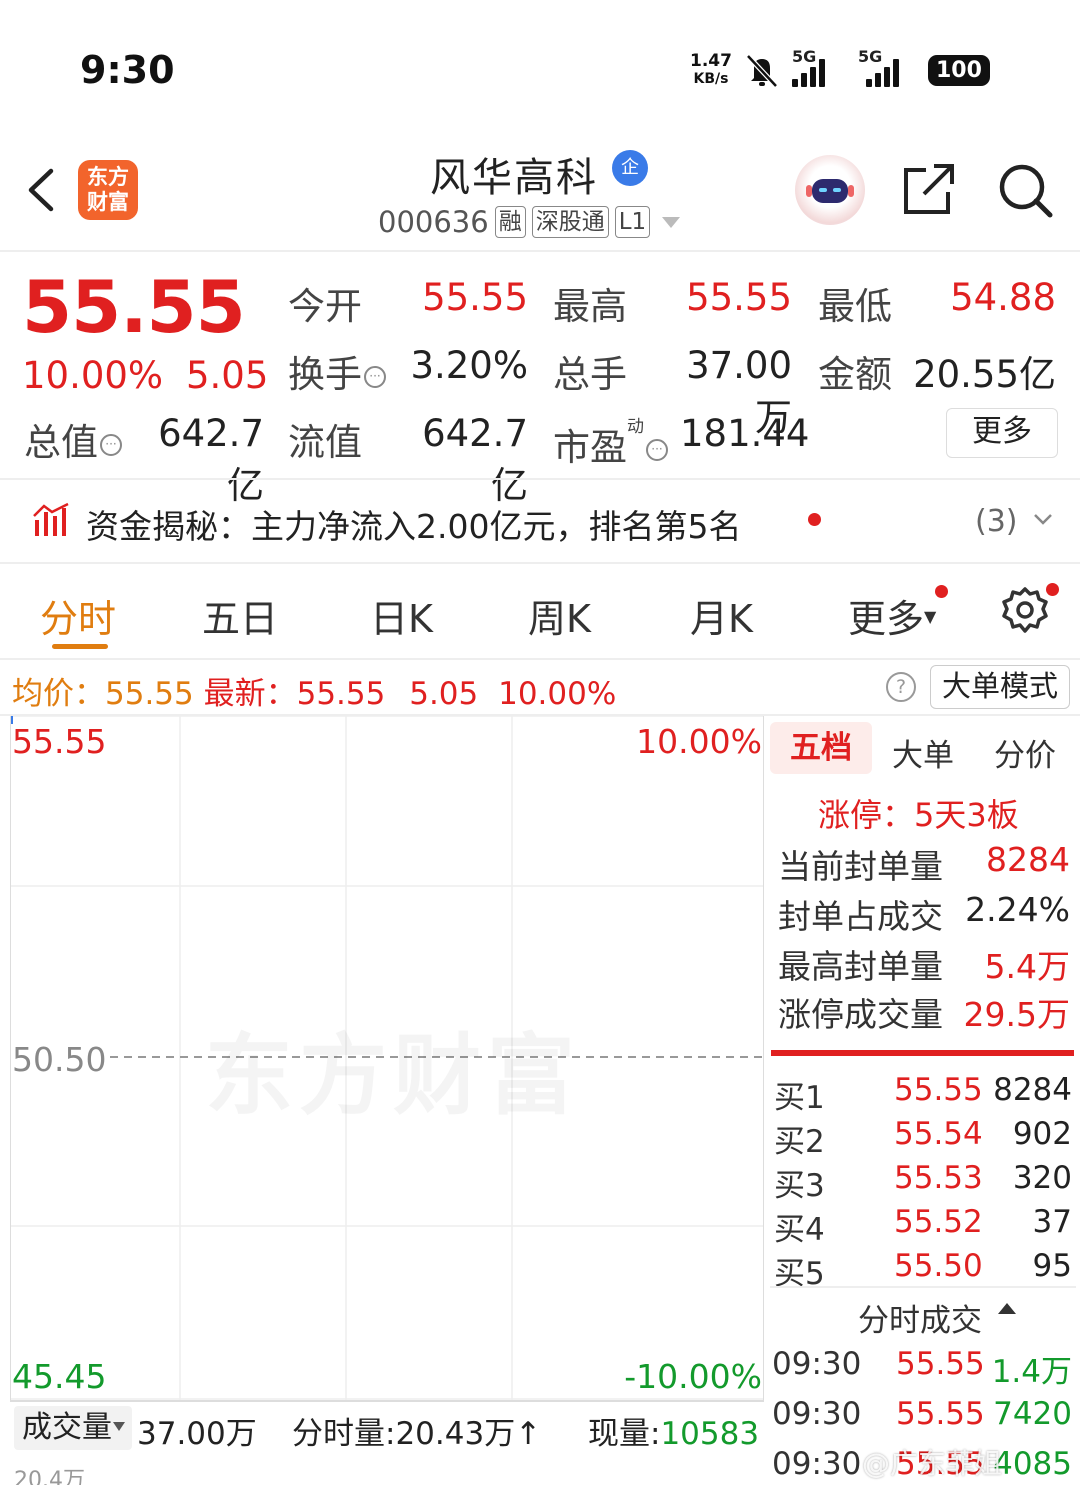  I want to click on y-axis-top: 55.55, so click(59, 741).